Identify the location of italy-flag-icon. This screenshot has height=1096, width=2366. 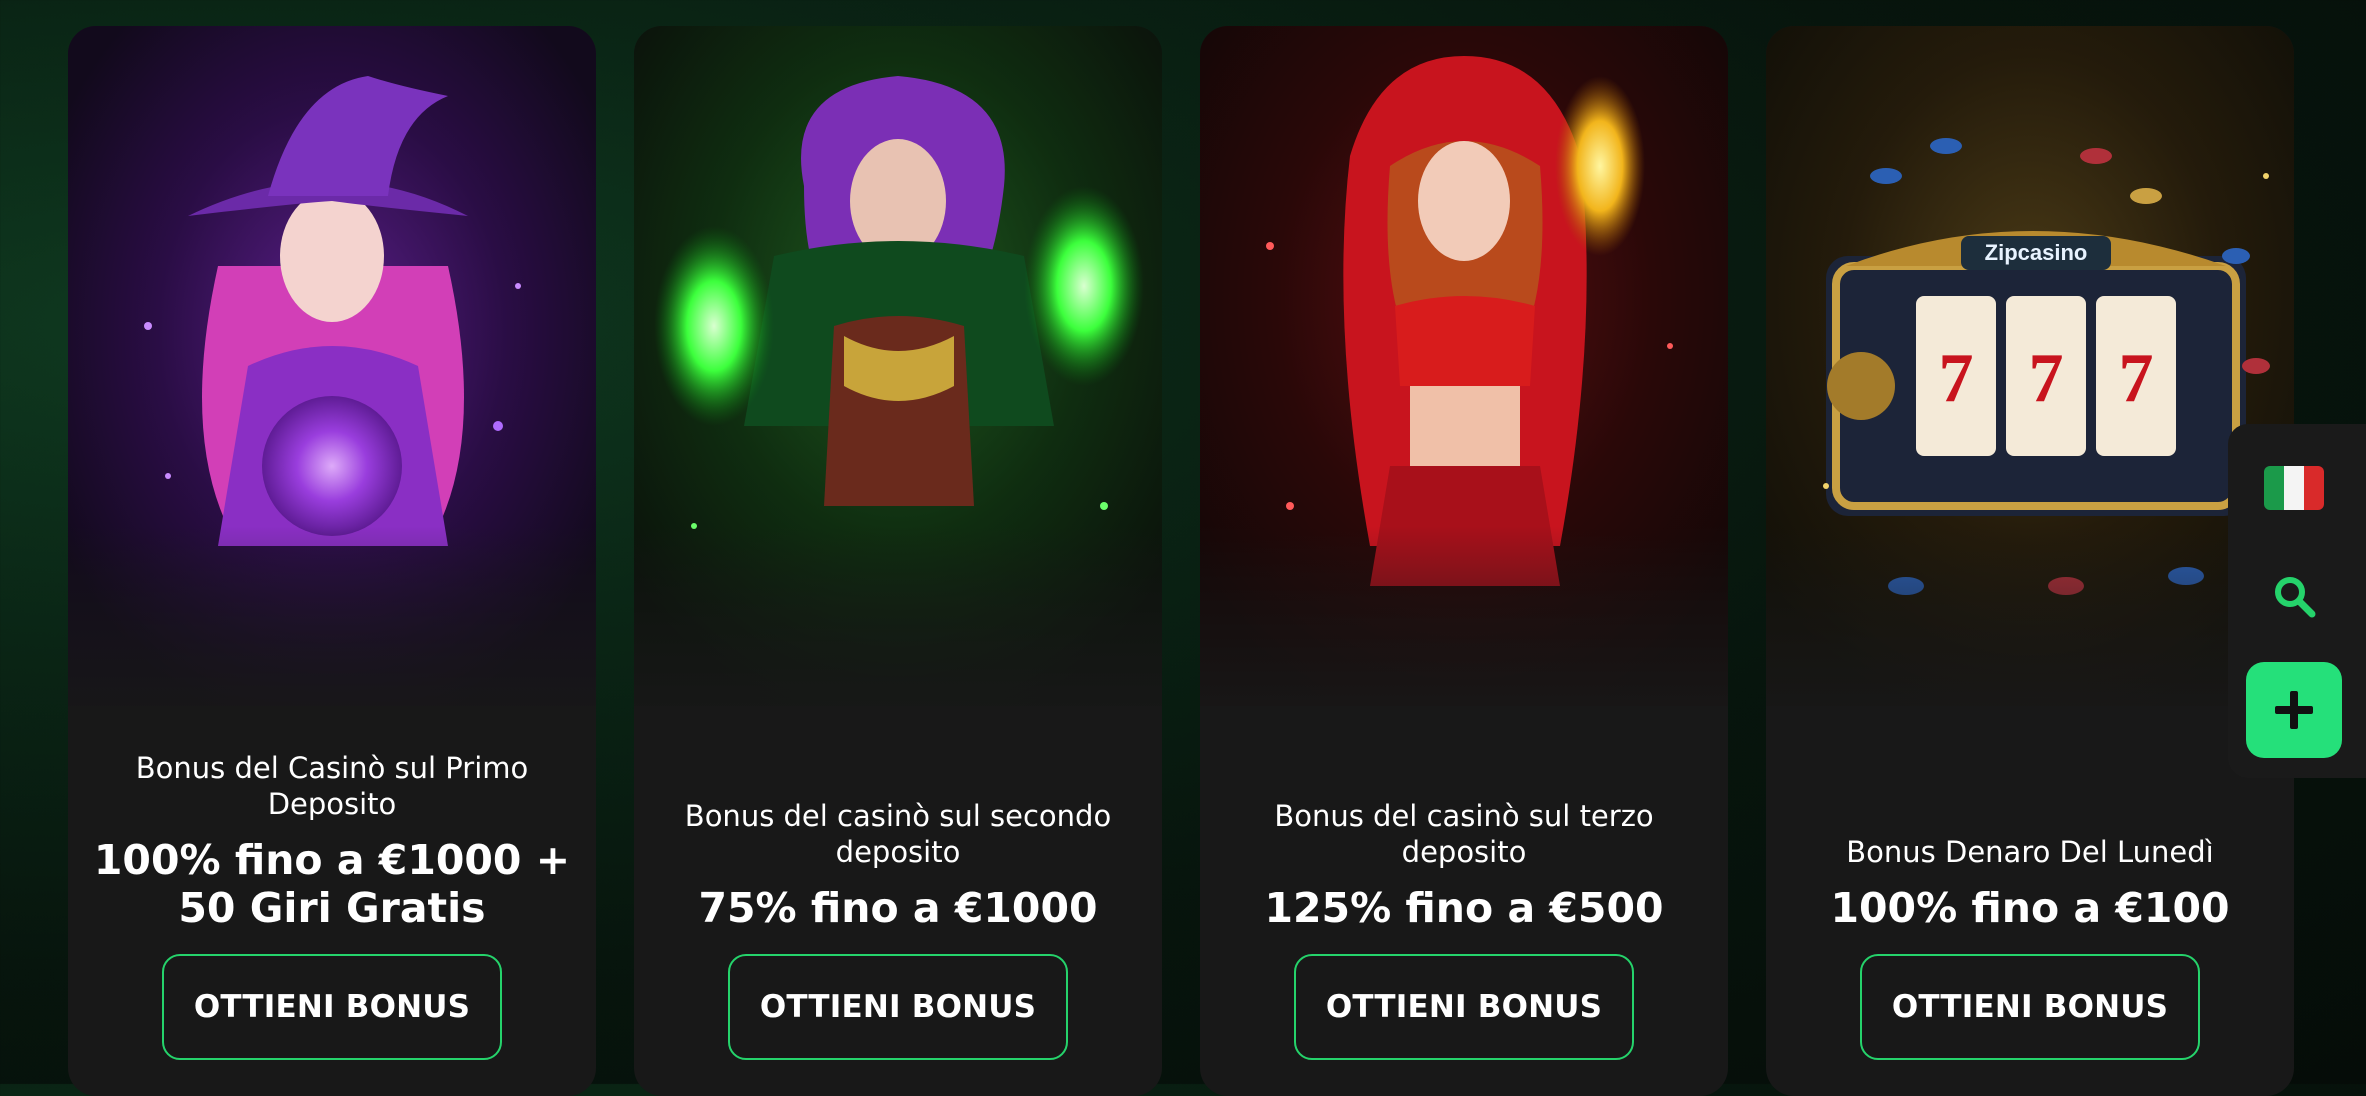
(2294, 488).